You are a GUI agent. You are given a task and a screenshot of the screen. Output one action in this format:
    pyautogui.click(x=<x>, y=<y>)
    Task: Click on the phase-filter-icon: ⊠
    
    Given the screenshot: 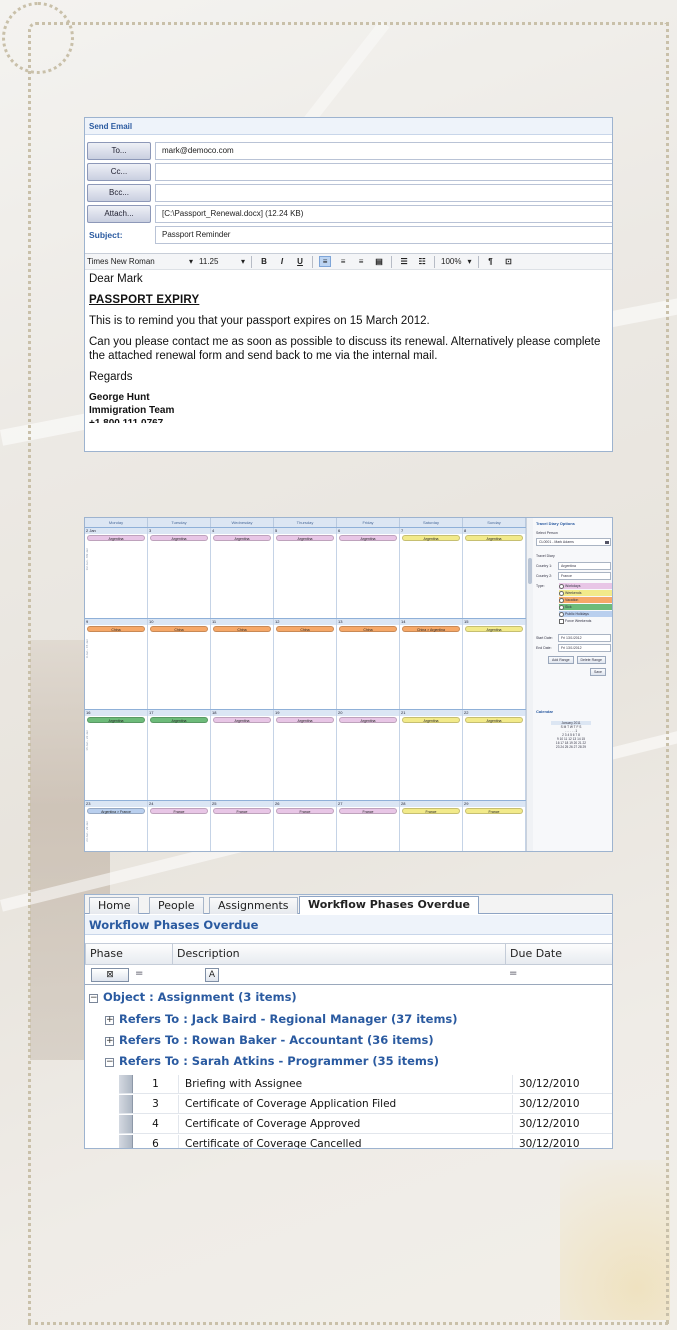 What is the action you would take?
    pyautogui.click(x=110, y=975)
    